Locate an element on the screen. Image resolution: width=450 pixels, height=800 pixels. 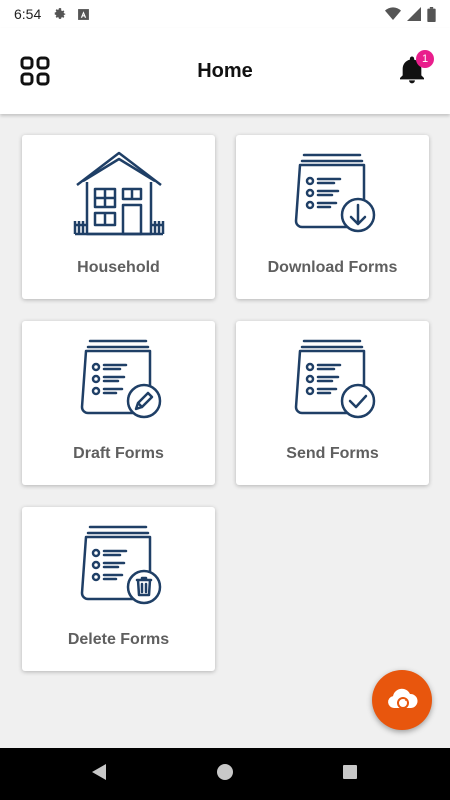
status-bar: 6:54 is located at coordinates (225, 14).